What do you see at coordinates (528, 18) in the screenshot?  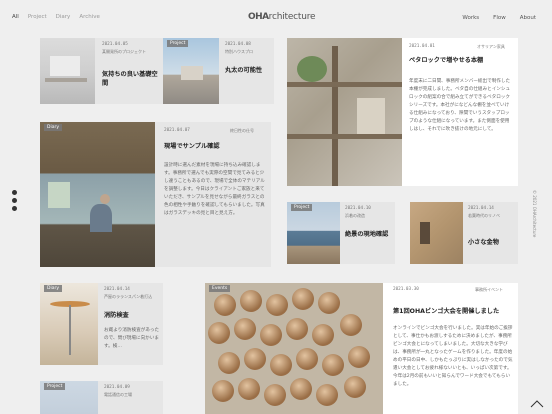 I see `nav-about: About` at bounding box center [528, 18].